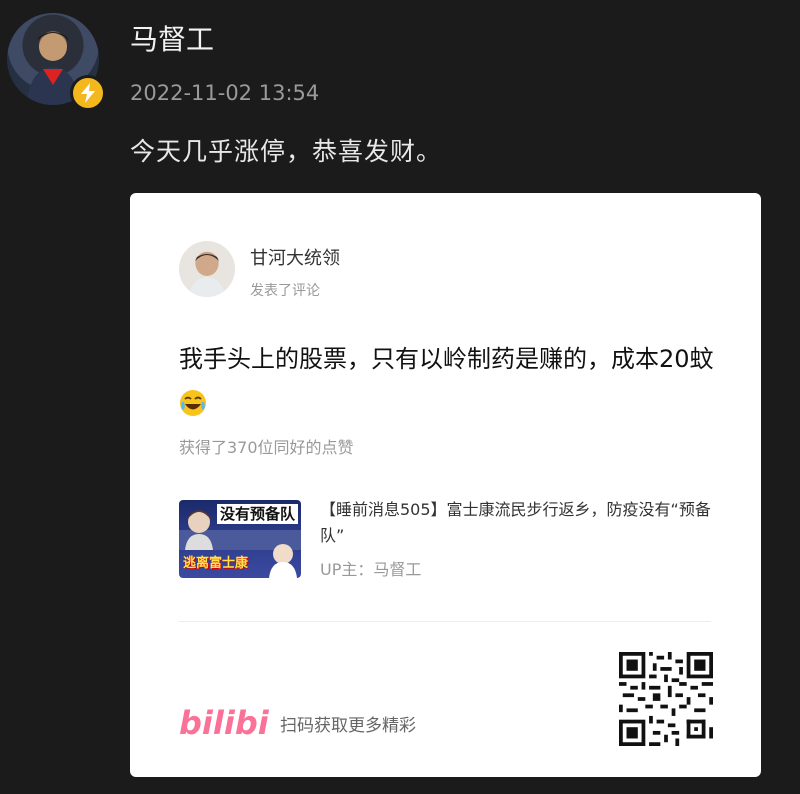 The width and height of the screenshot is (800, 794). I want to click on bilibili-logo: bilibili, so click(235, 724).